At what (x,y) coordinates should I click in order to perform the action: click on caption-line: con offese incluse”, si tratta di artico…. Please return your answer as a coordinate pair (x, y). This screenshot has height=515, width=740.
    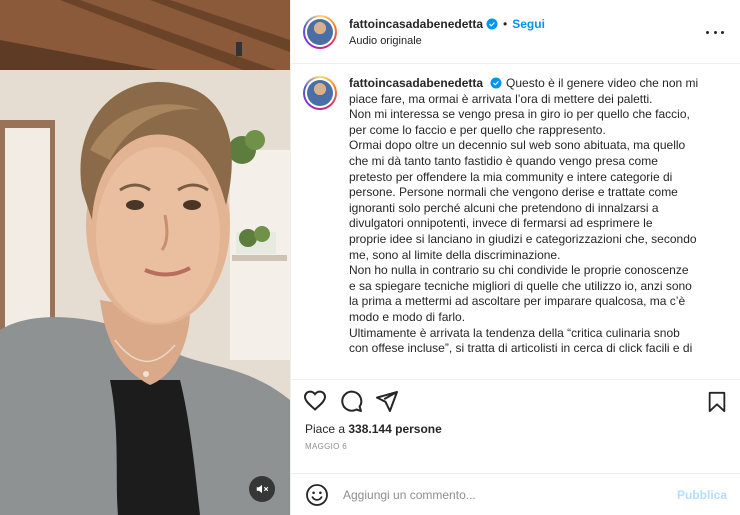
    Looking at the image, I should click on (521, 348).